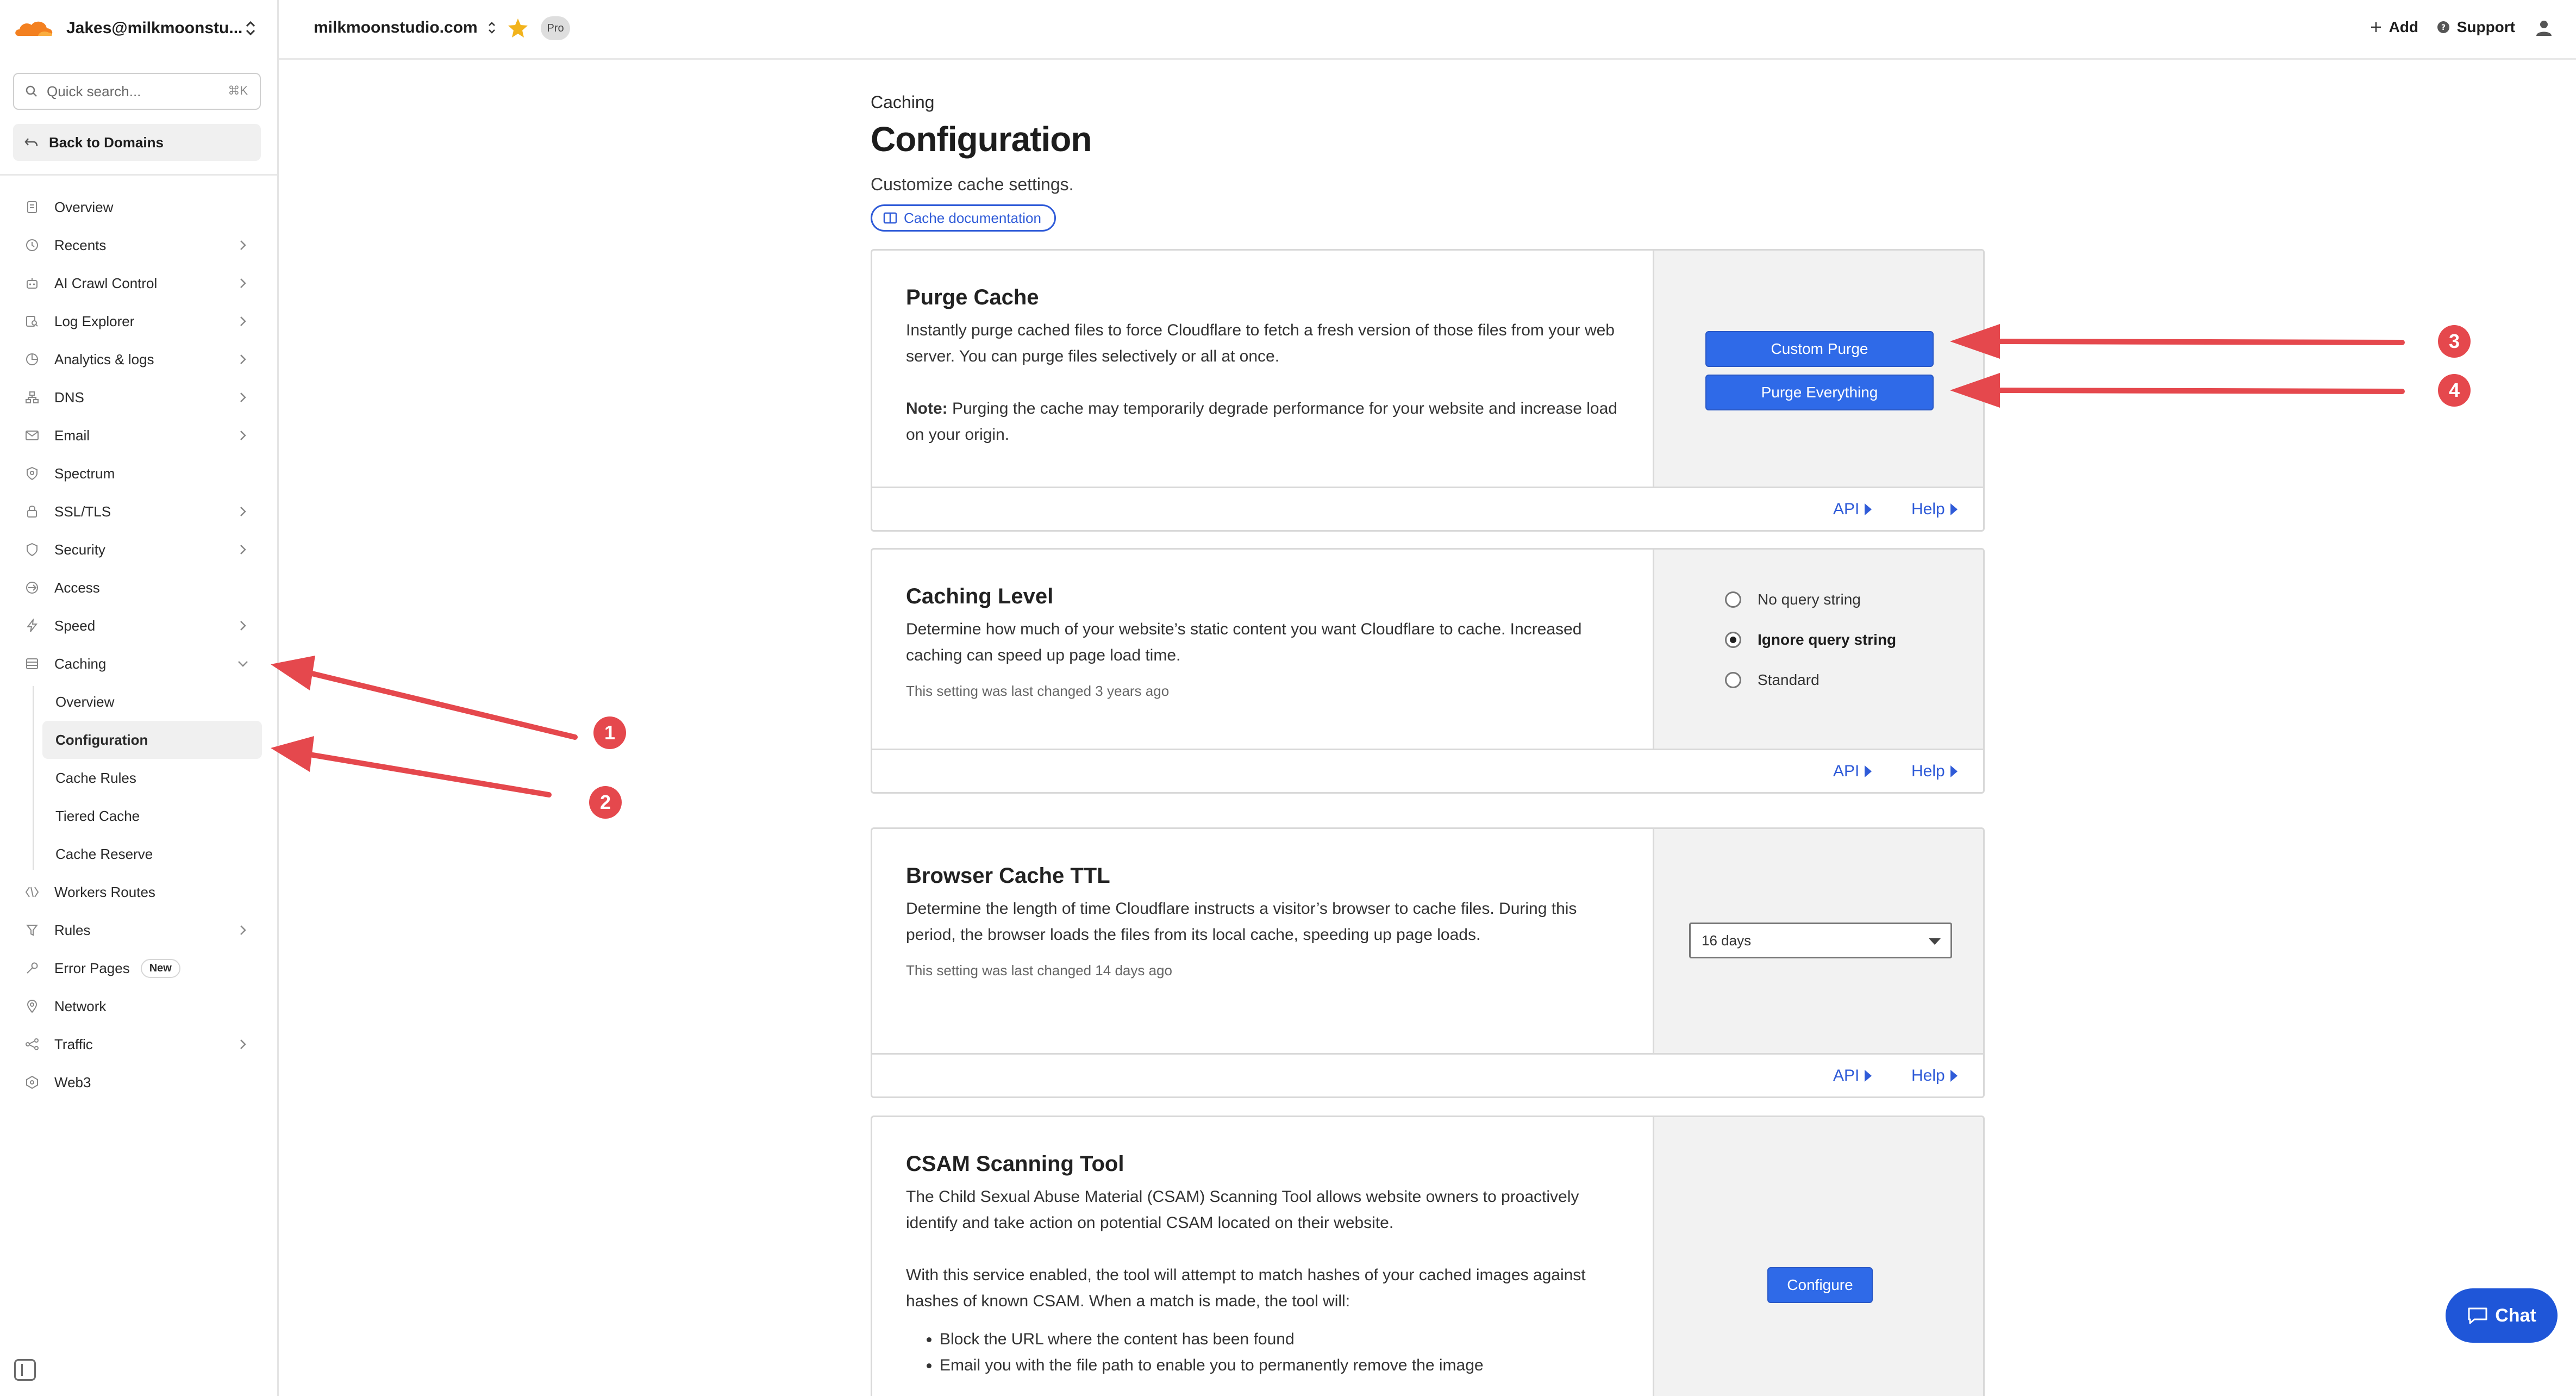 The image size is (2576, 1396). I want to click on network-icon, so click(32, 397).